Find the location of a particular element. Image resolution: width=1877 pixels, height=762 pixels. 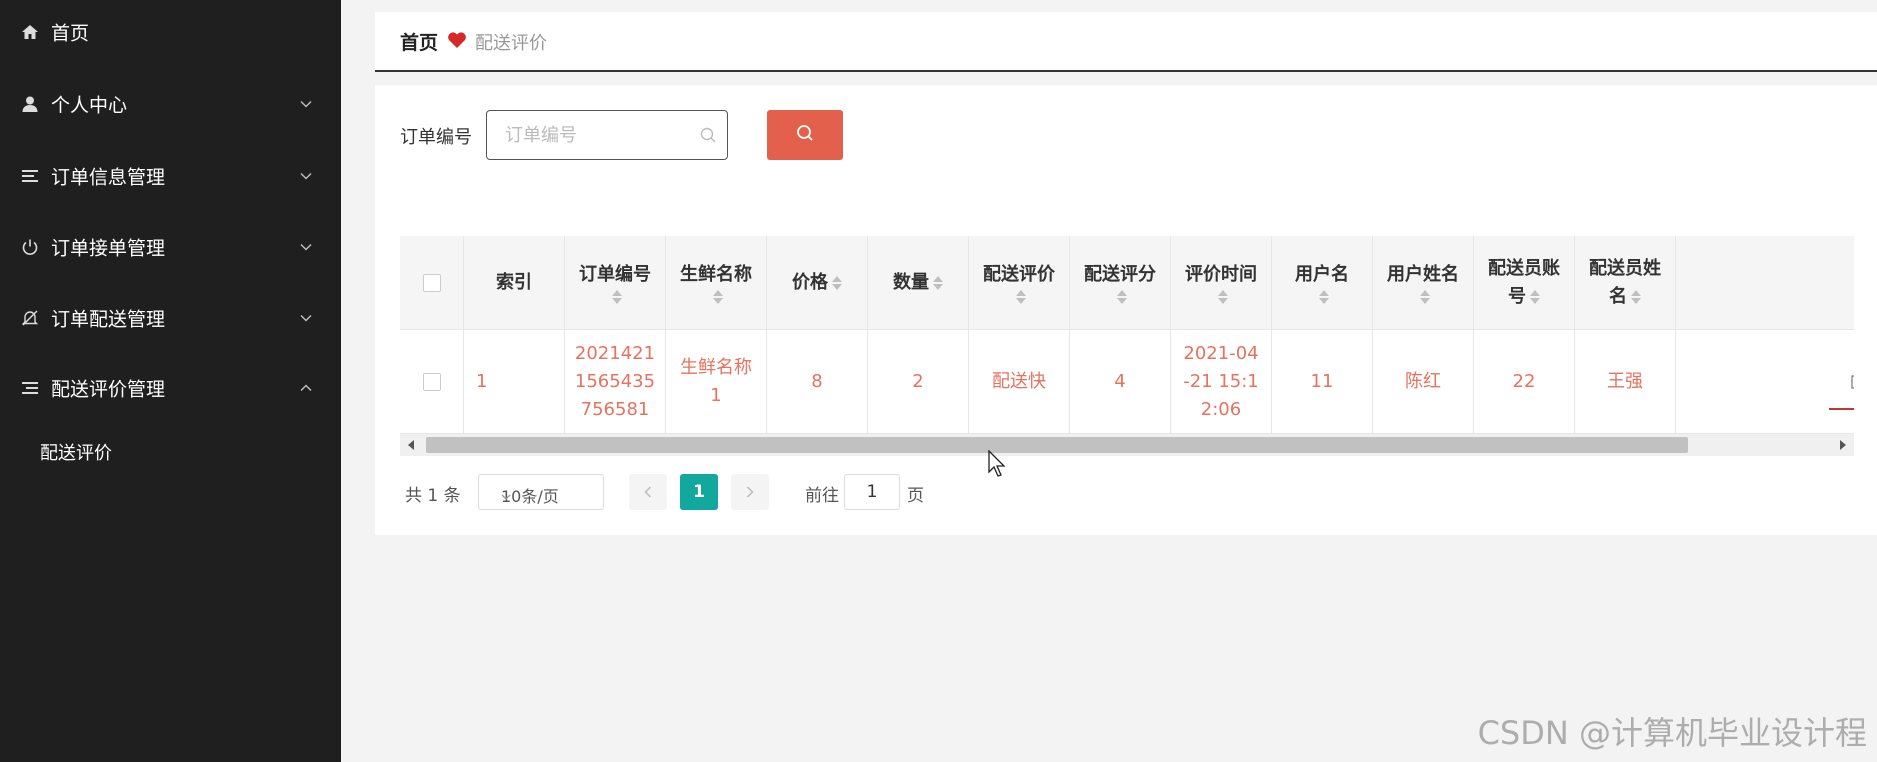

header-select-cell is located at coordinates (432, 283).